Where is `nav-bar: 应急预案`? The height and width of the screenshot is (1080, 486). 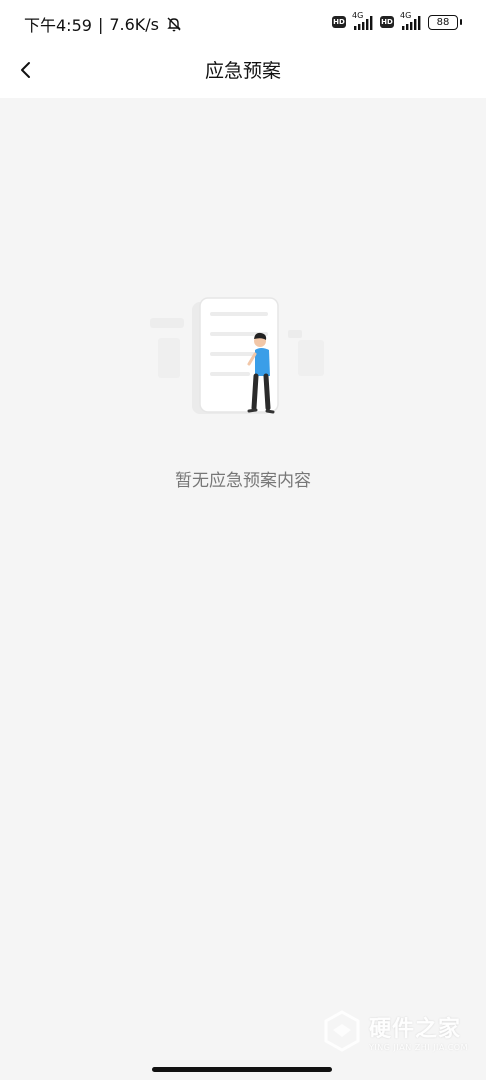
nav-bar: 应急预案 is located at coordinates (243, 71).